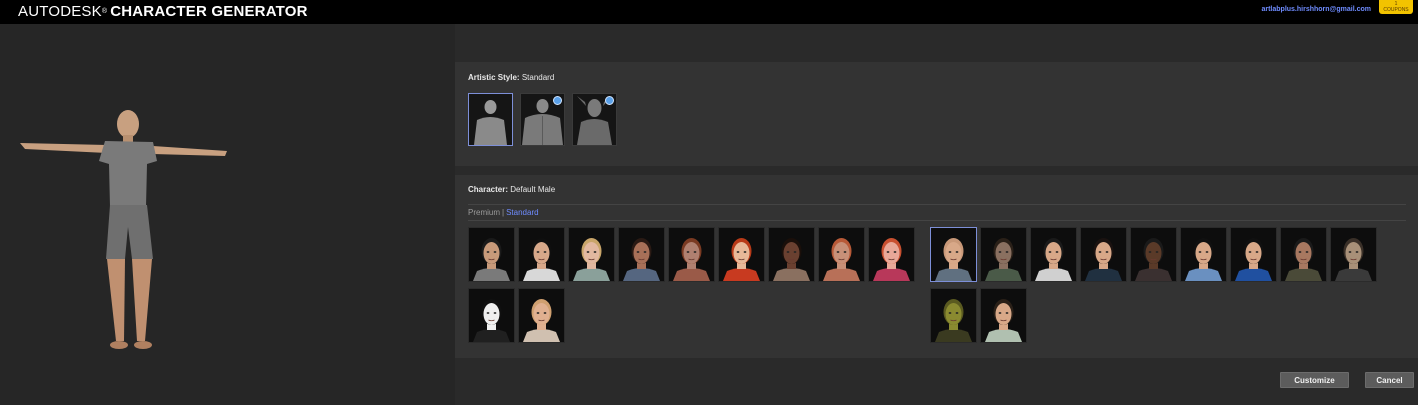  I want to click on artistic-style-label: Artistic Style:, so click(494, 77).